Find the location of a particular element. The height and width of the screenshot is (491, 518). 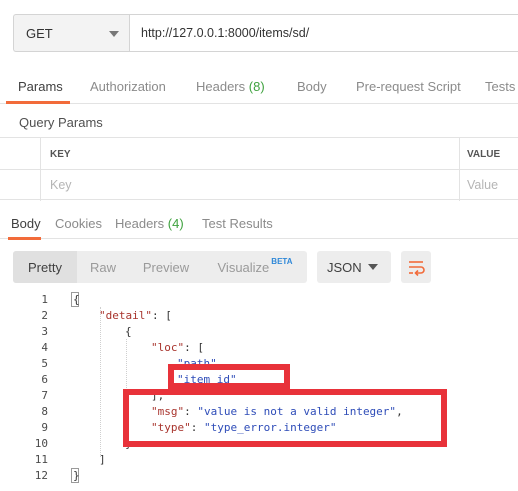

response-tab-body-label: Body is located at coordinates (26, 223).